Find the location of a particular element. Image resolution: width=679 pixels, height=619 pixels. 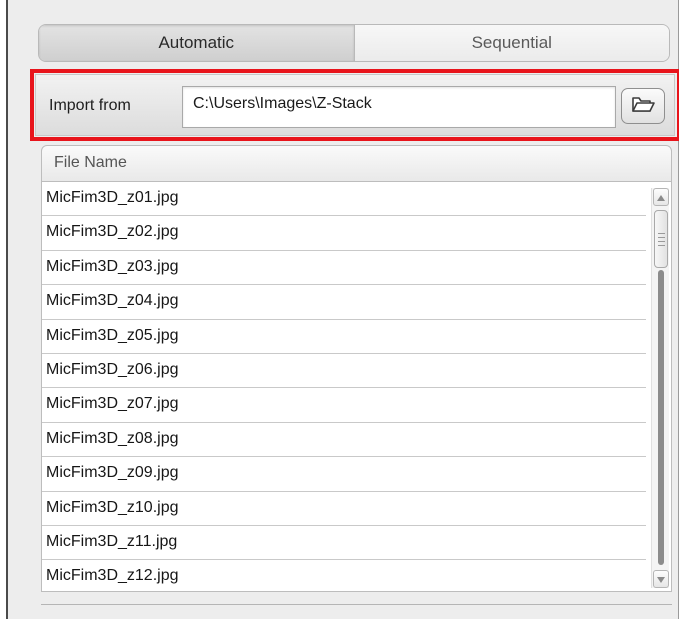

file-name-column-header: File Name is located at coordinates (356, 163).